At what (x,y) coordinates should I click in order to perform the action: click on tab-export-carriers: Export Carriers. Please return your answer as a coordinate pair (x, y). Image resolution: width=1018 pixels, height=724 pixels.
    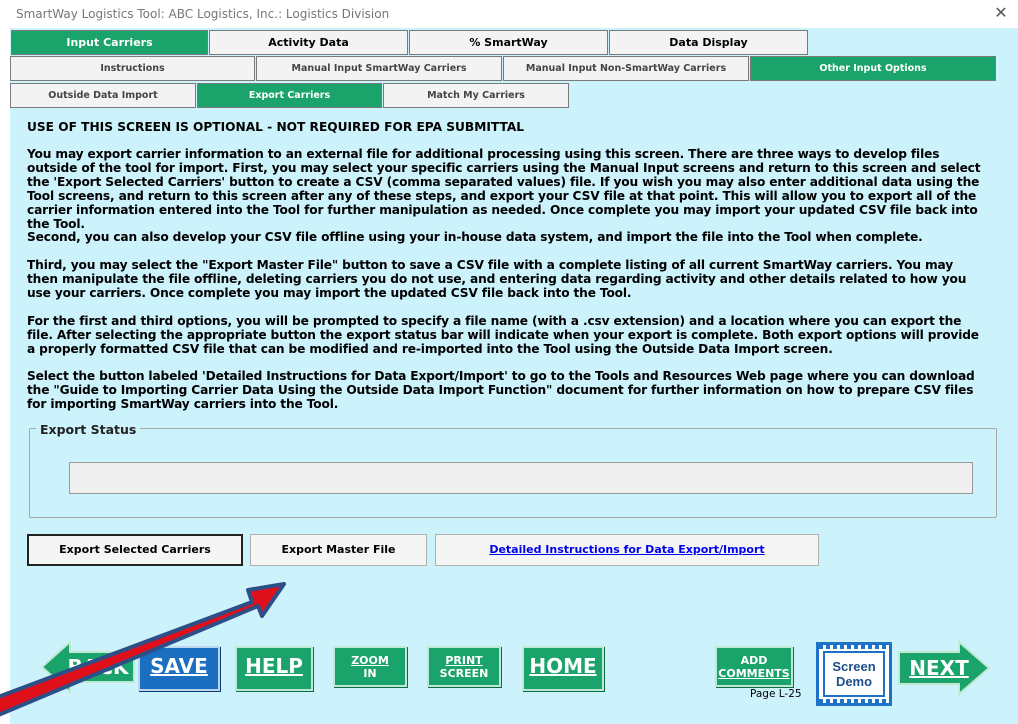
    Looking at the image, I should click on (289, 95).